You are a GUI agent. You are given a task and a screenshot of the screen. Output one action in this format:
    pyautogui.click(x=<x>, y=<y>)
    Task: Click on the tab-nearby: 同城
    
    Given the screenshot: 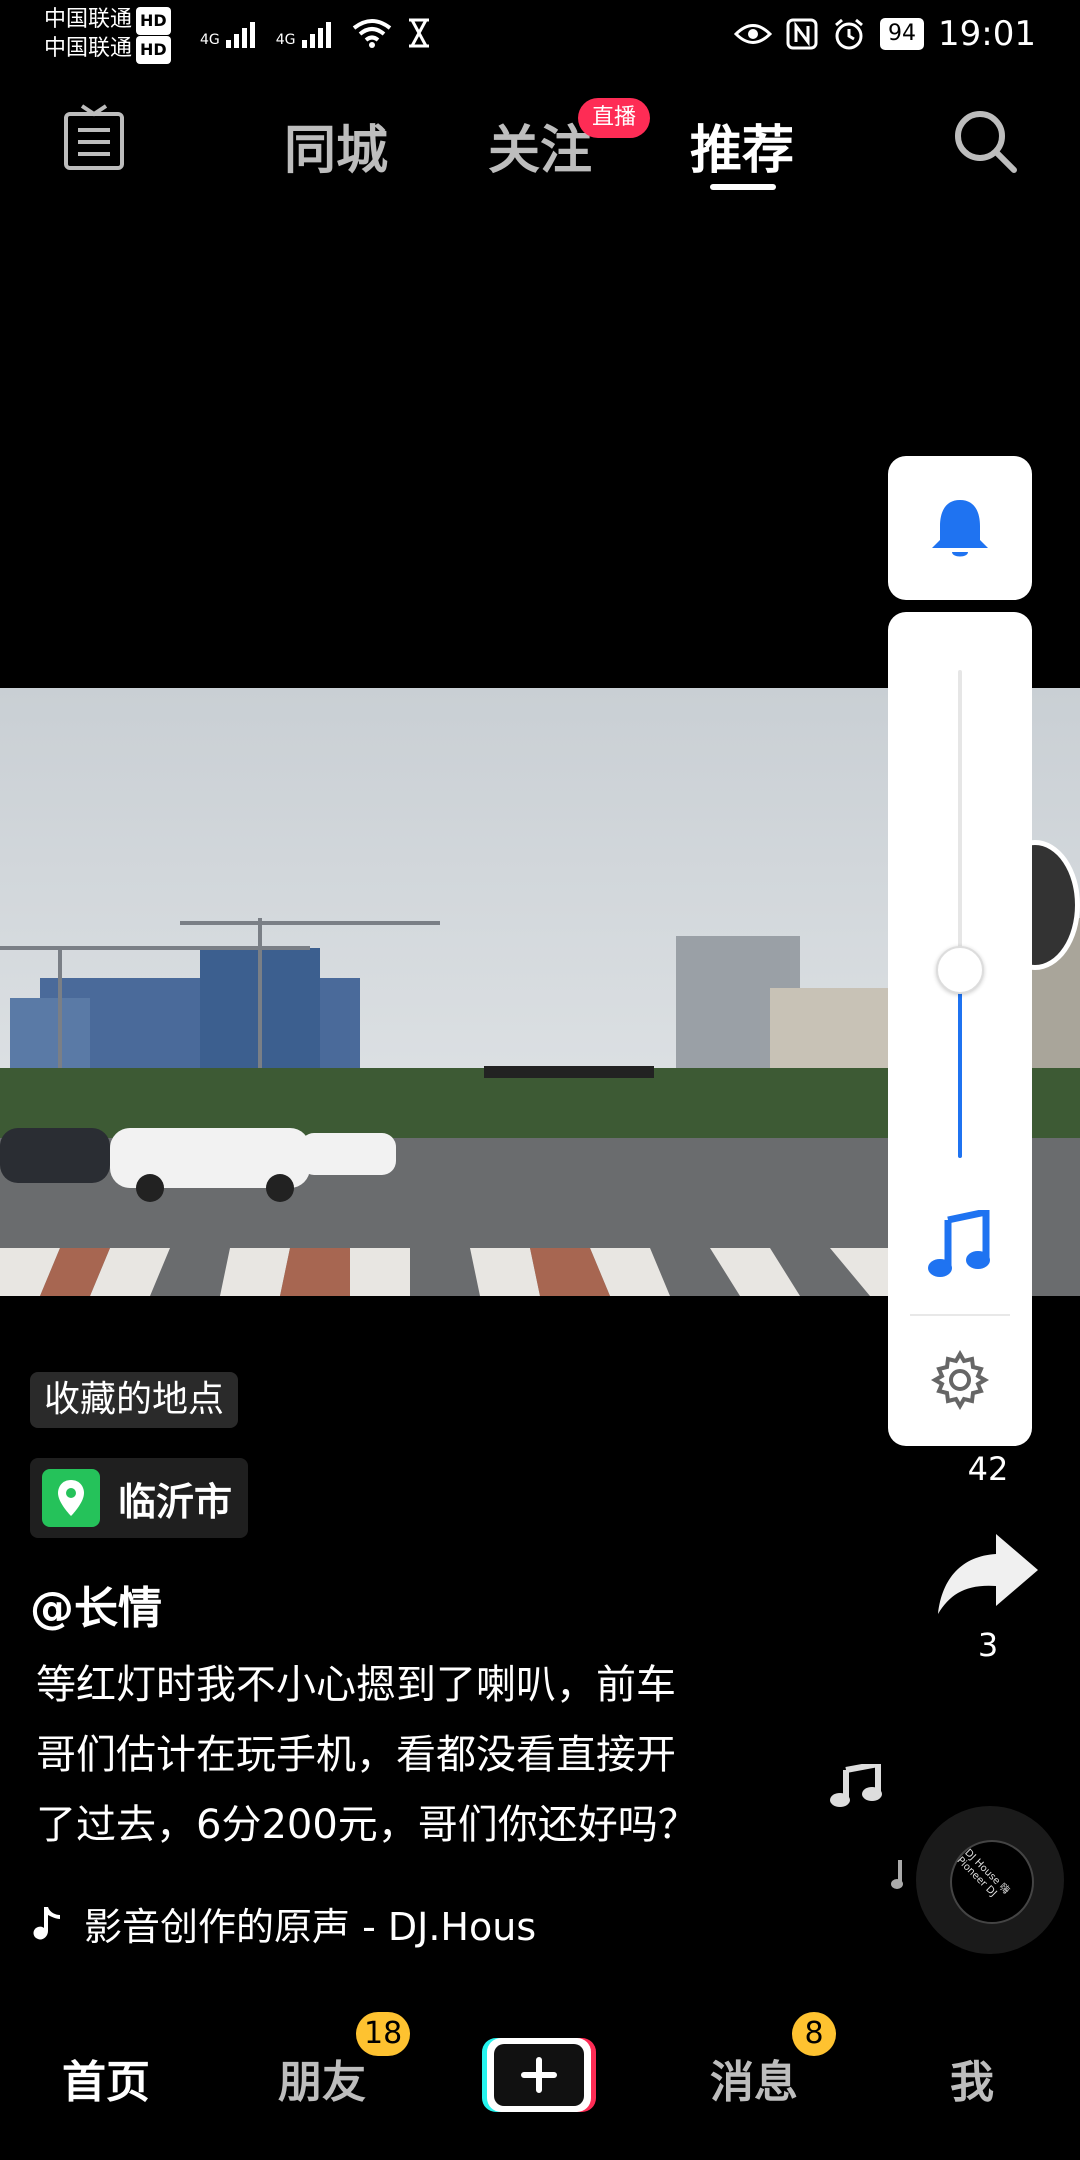 What is the action you would take?
    pyautogui.click(x=336, y=145)
    